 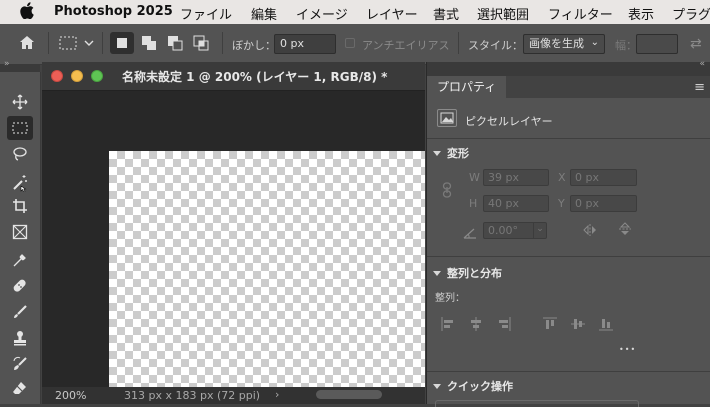 I want to click on h-label: H, so click(x=473, y=203).